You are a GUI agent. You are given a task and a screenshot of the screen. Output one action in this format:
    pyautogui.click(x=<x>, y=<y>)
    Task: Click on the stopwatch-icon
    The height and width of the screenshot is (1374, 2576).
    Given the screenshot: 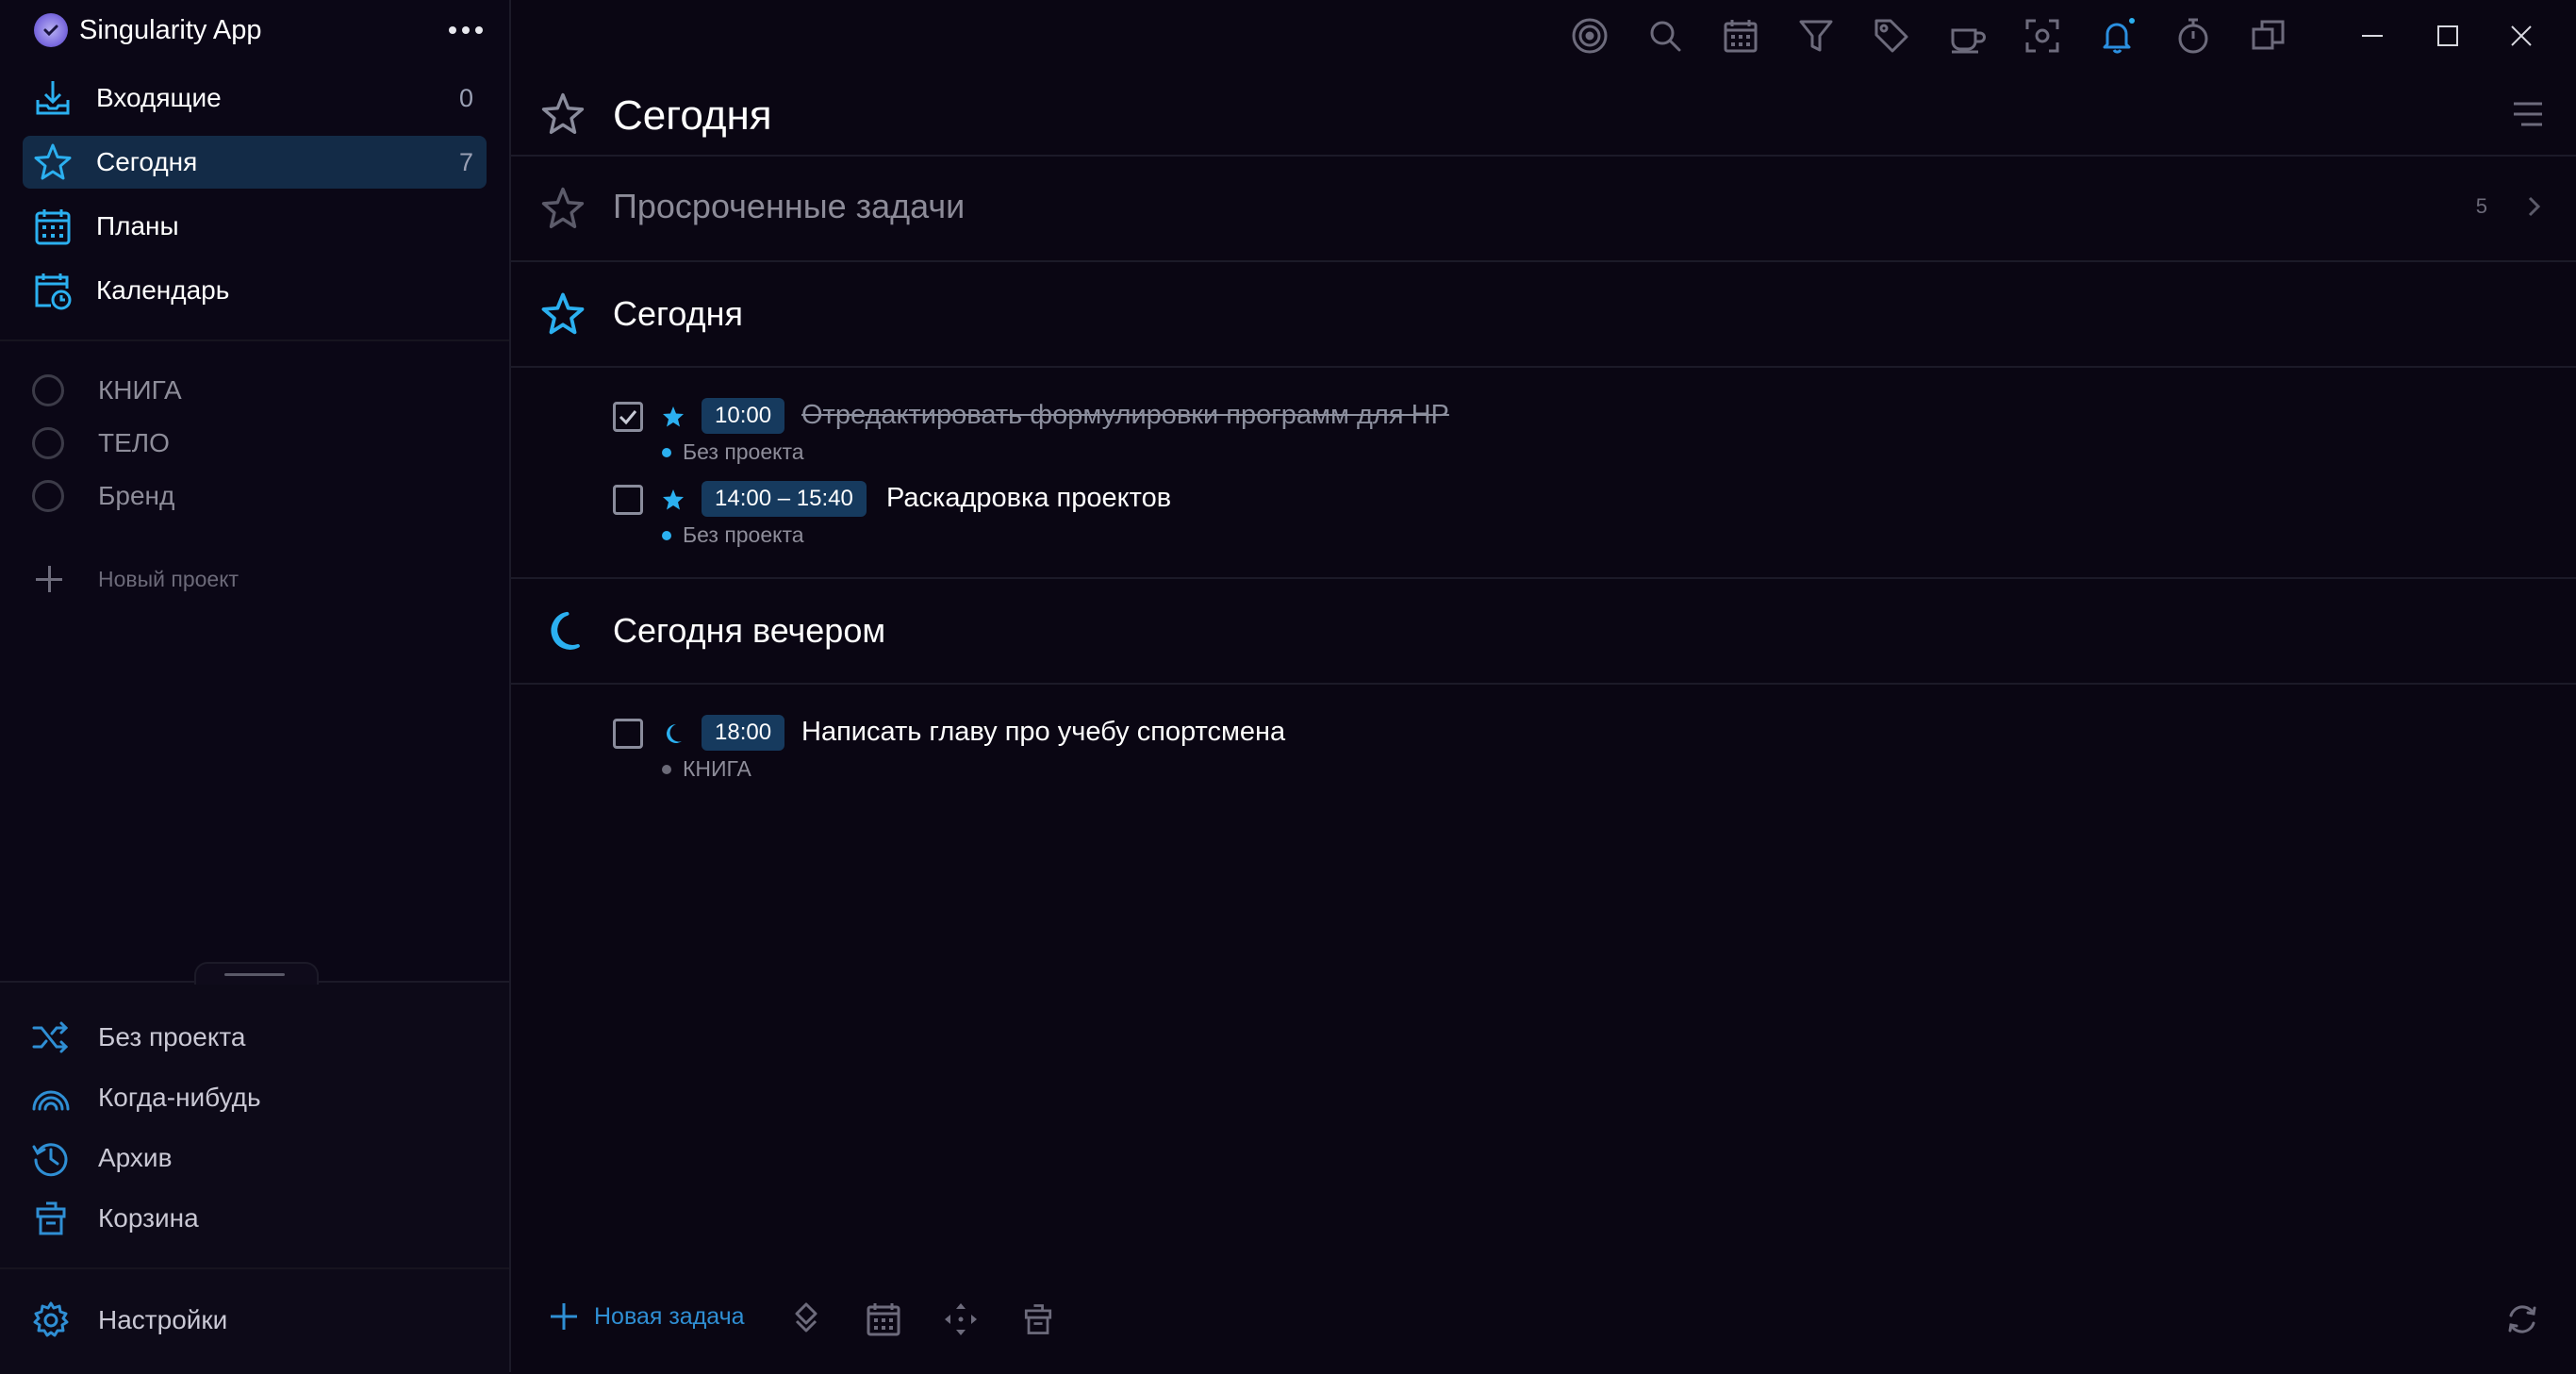 What is the action you would take?
    pyautogui.click(x=2193, y=35)
    